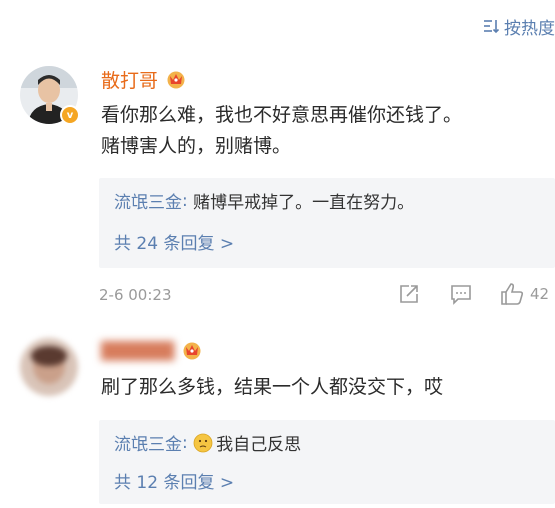  I want to click on more-replies-link: 共 24 条回复 >, so click(174, 241).